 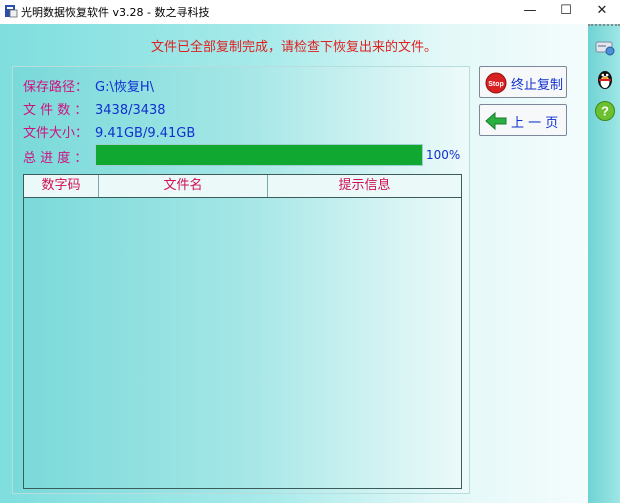 What do you see at coordinates (364, 186) in the screenshot?
I see `column-header-message: 提示信息` at bounding box center [364, 186].